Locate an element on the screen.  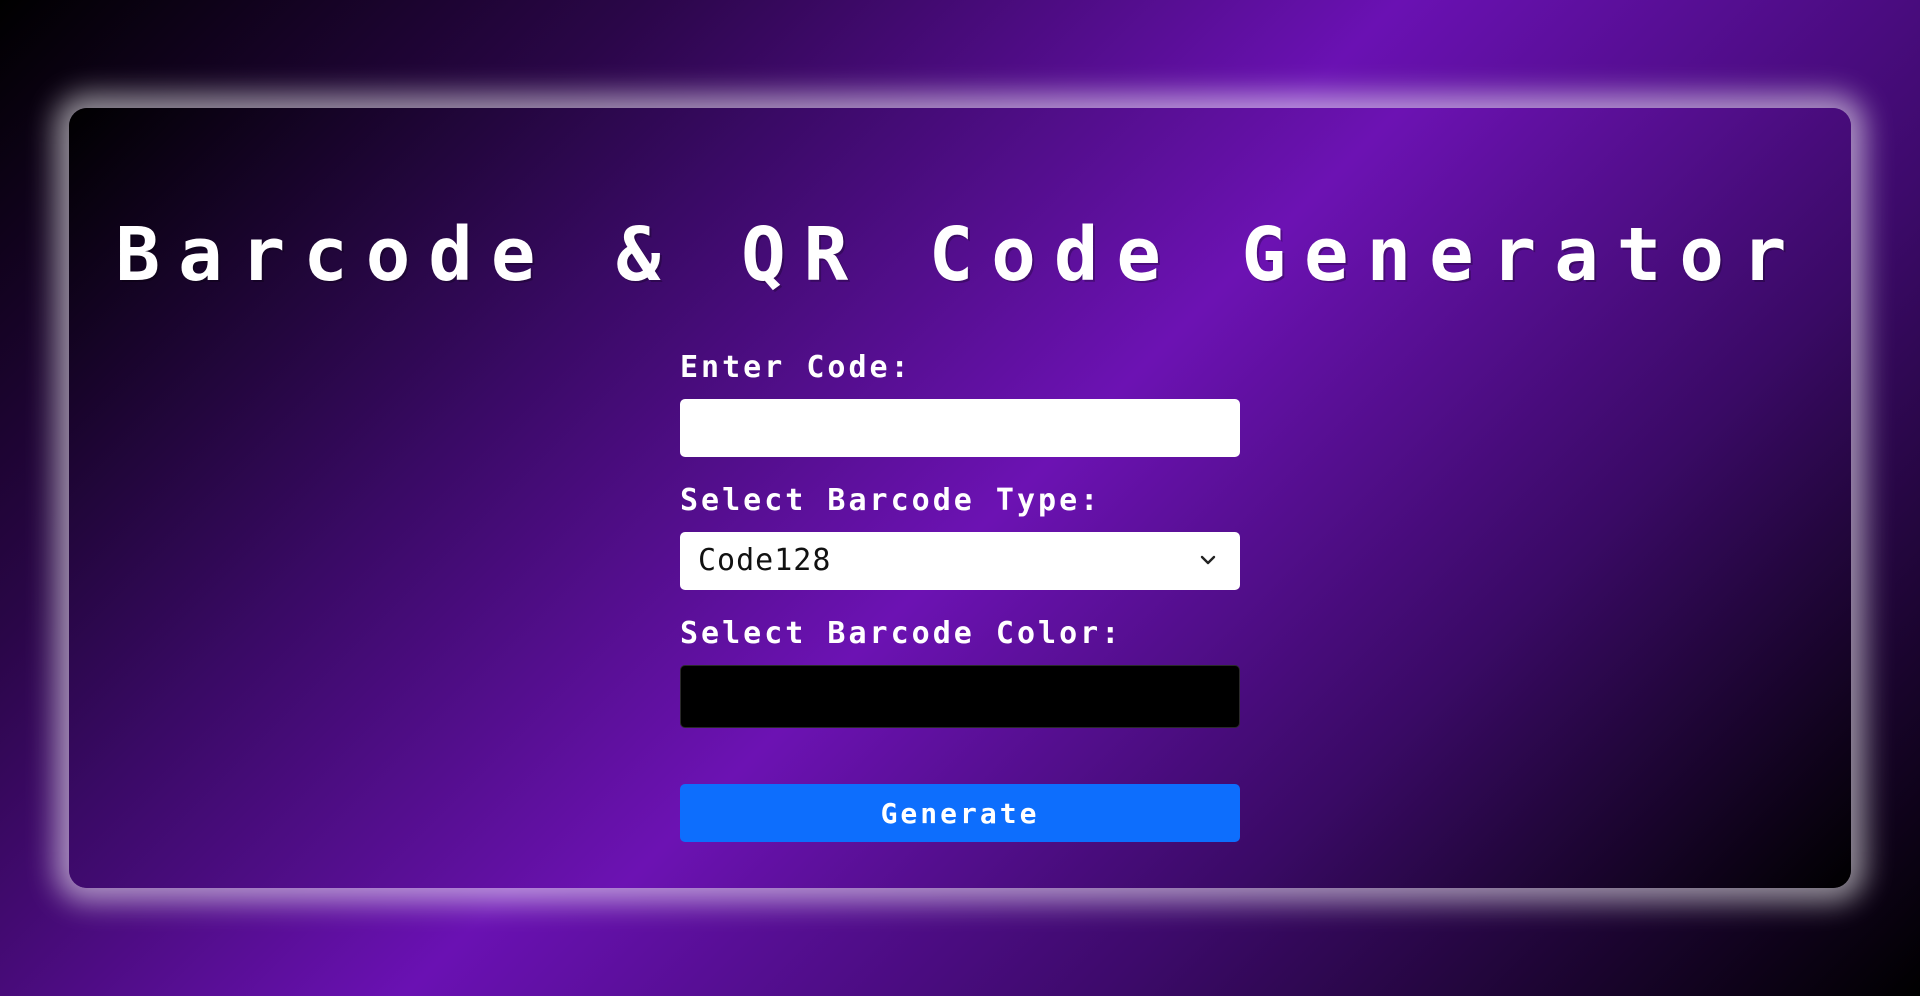
generate-button: Generate is located at coordinates (960, 813).